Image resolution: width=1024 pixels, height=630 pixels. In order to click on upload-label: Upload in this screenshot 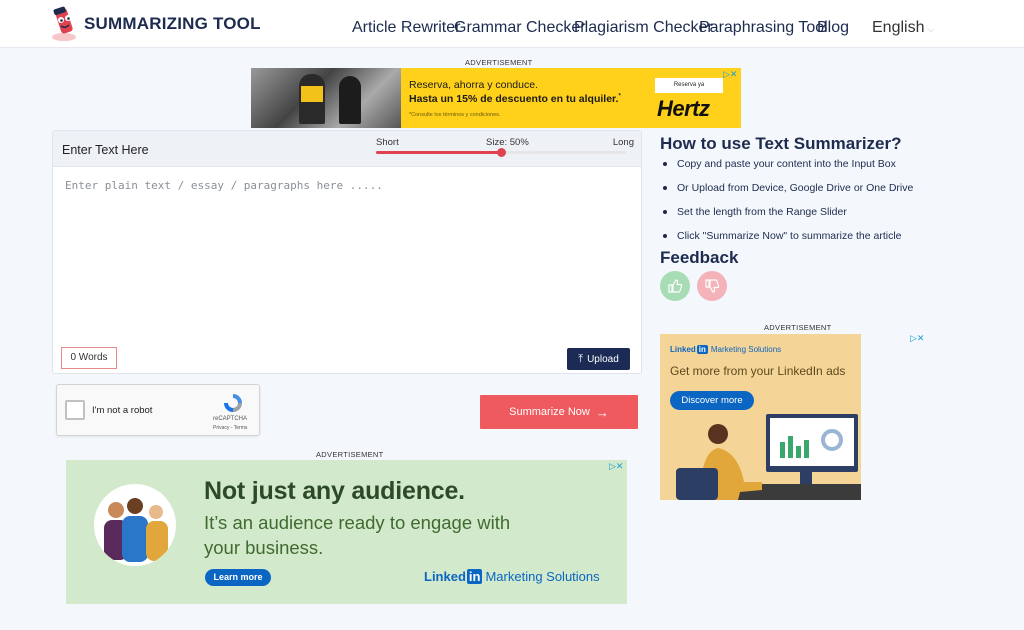, I will do `click(603, 359)`.